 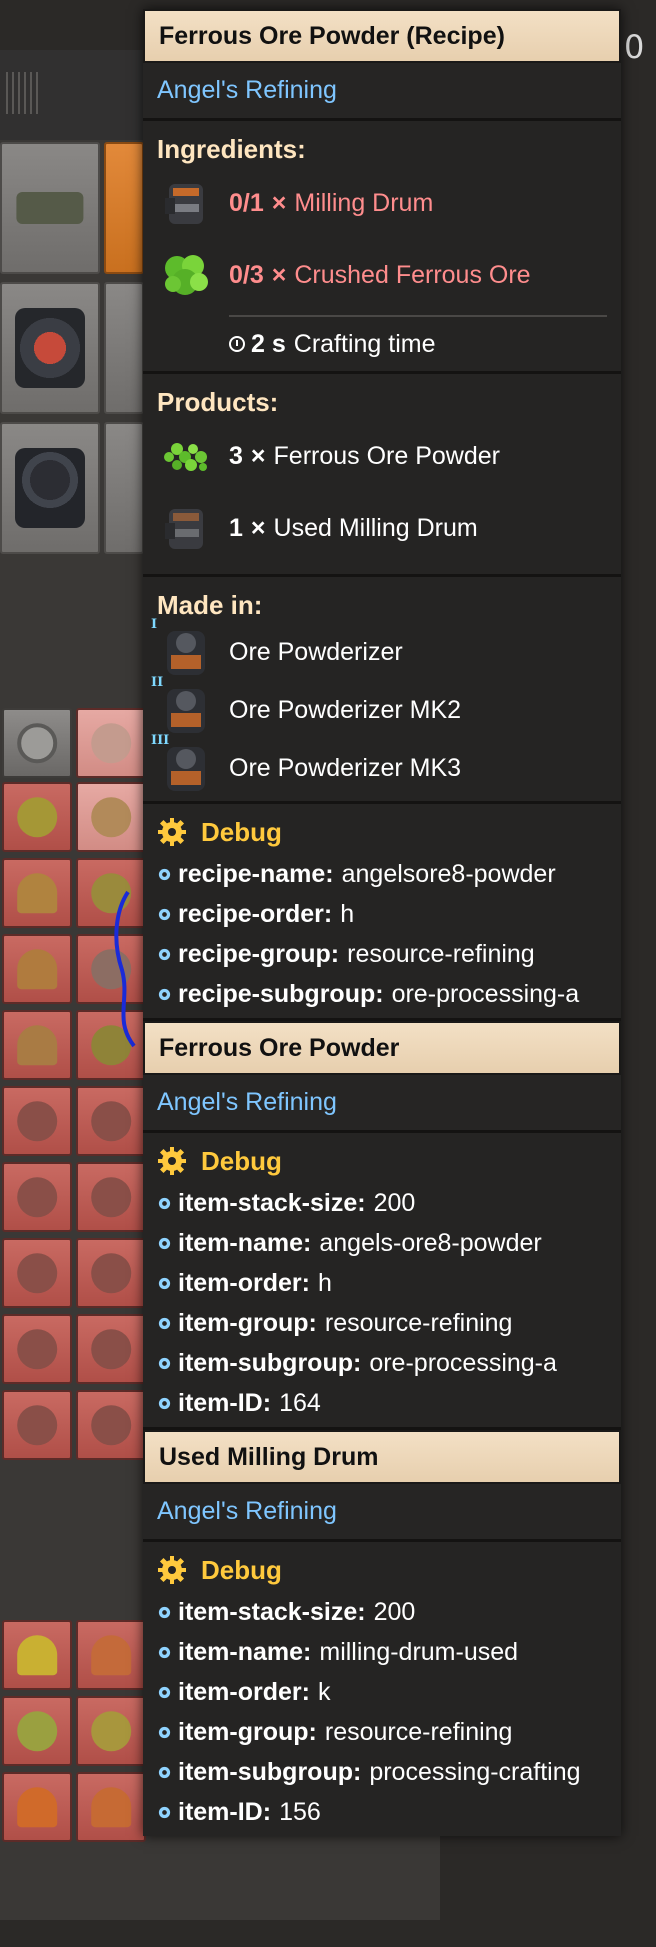 I want to click on milling-drum-icon, so click(x=186, y=203).